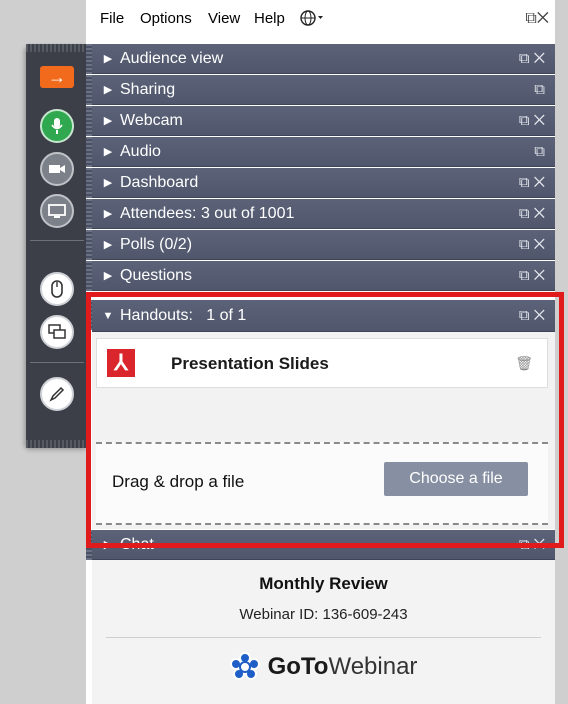 Image resolution: width=568 pixels, height=704 pixels. I want to click on menu-help: Help, so click(269, 18).